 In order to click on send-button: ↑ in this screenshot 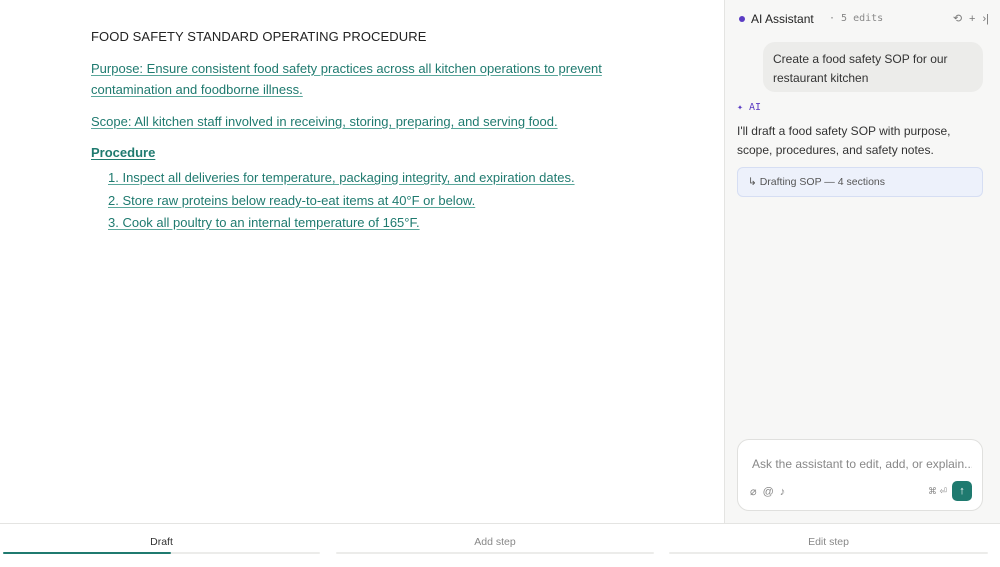, I will do `click(962, 491)`.